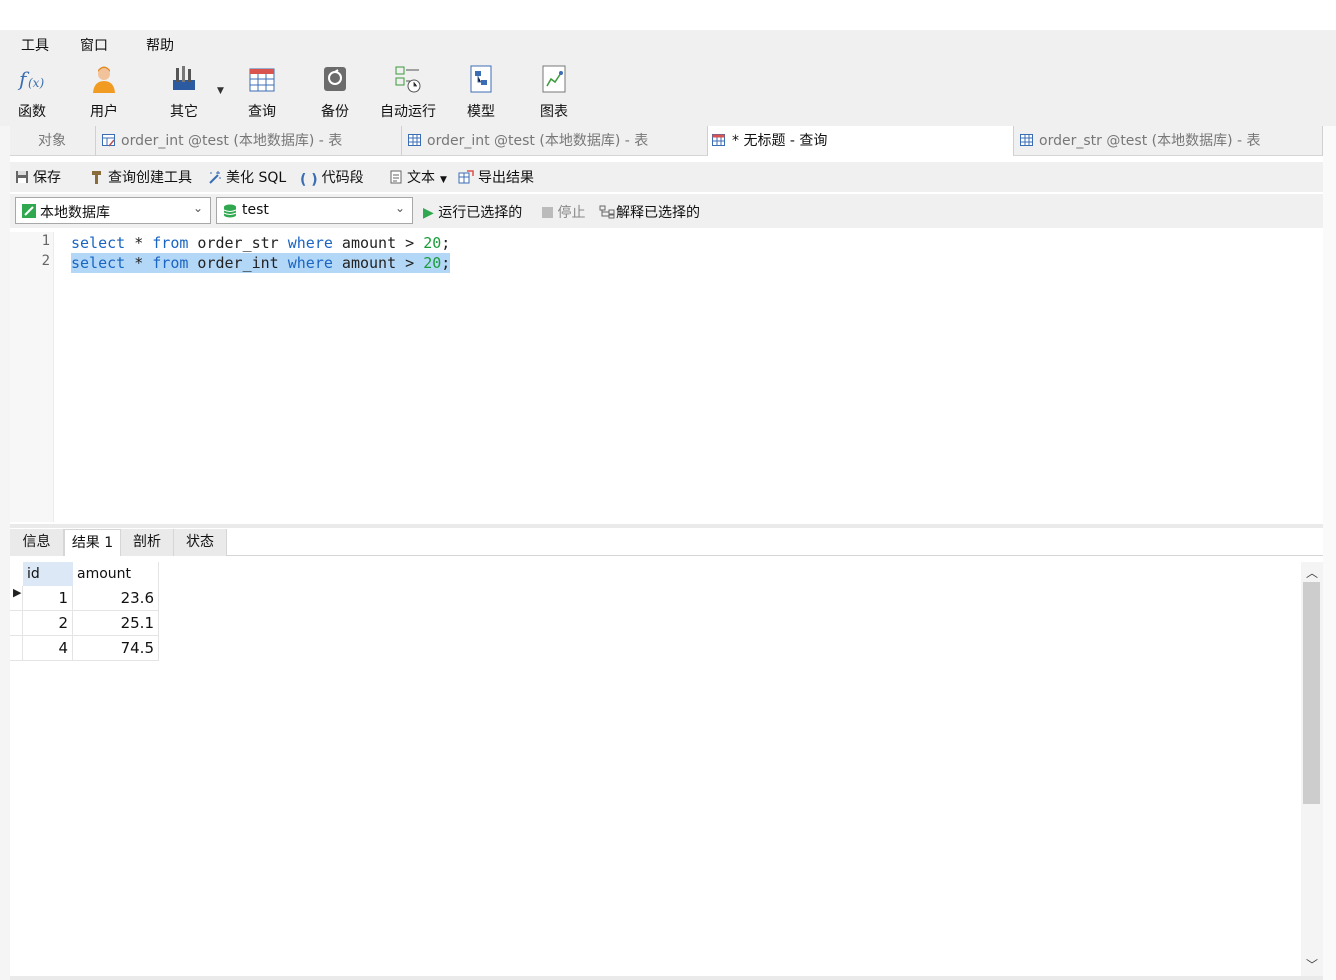 The height and width of the screenshot is (980, 1336). I want to click on result-scrollbar: ︿ ﹀, so click(1312, 769).